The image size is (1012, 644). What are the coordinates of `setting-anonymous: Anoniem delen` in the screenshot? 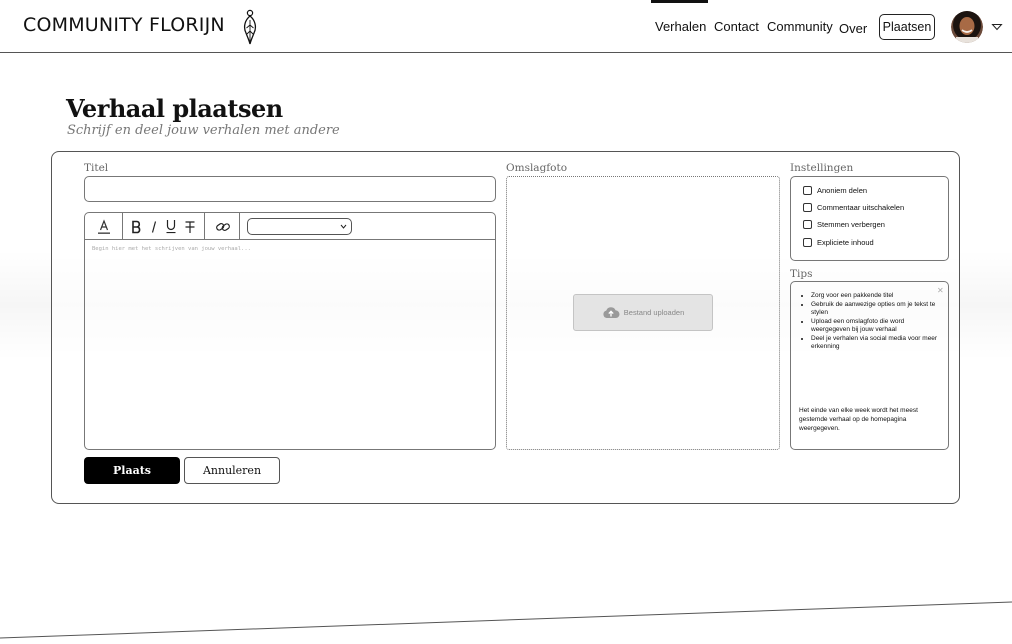 It's located at (835, 190).